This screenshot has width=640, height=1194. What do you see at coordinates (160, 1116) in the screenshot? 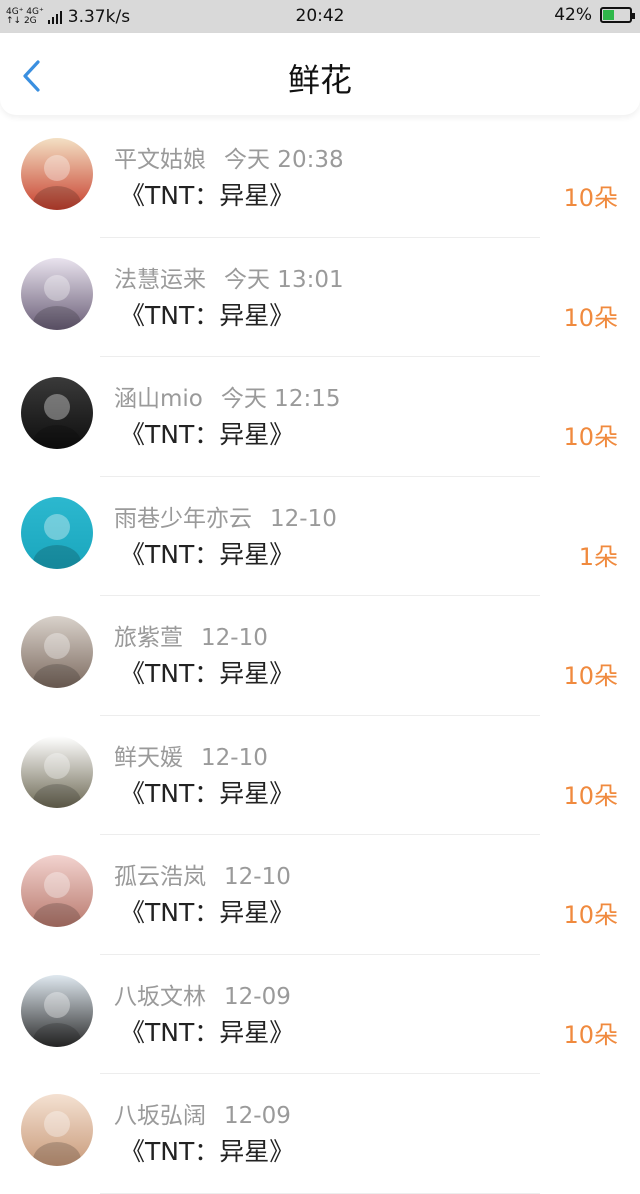
I see `user-name: 八坂弘阔` at bounding box center [160, 1116].